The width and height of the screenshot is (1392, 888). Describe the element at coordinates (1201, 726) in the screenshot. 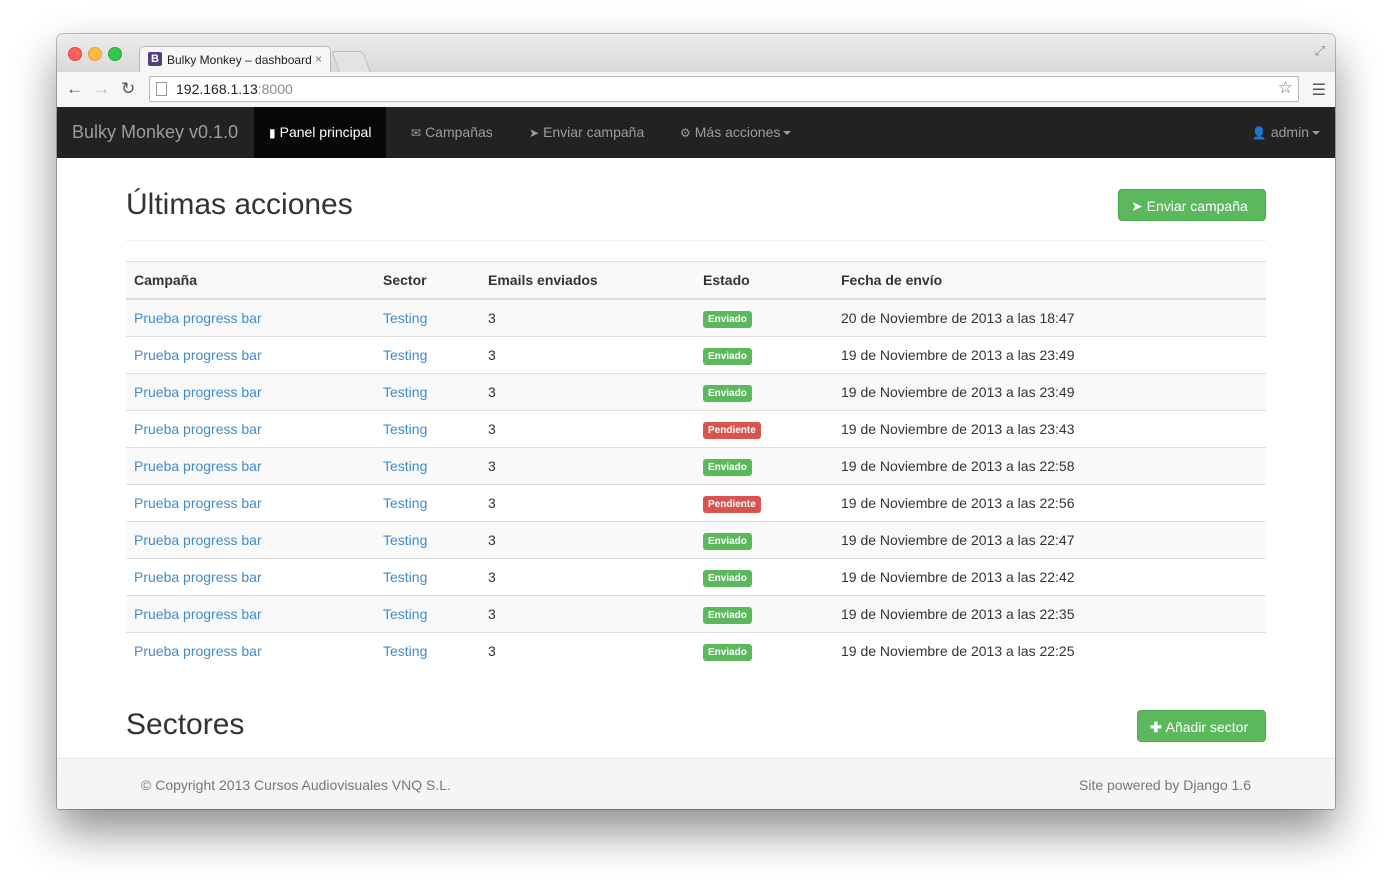

I see `add-sector-button: ✚ Añadir sector` at that location.